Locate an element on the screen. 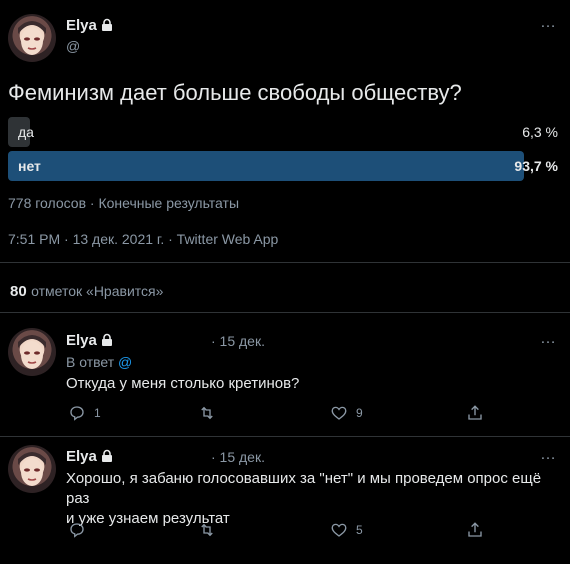 Image resolution: width=570 pixels, height=564 pixels. like-button: 5 is located at coordinates (346, 530).